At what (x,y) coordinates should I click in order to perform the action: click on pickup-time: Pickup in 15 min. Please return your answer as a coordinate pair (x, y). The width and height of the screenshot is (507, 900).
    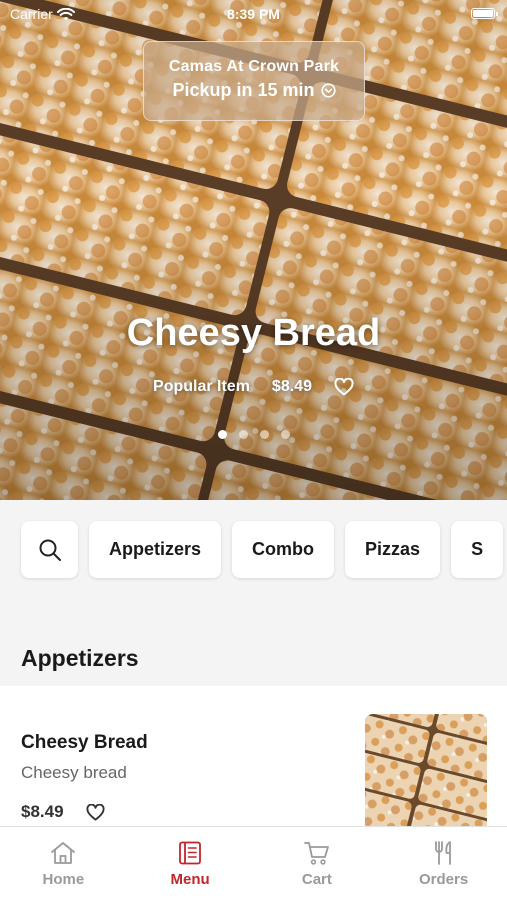
    Looking at the image, I should click on (243, 90).